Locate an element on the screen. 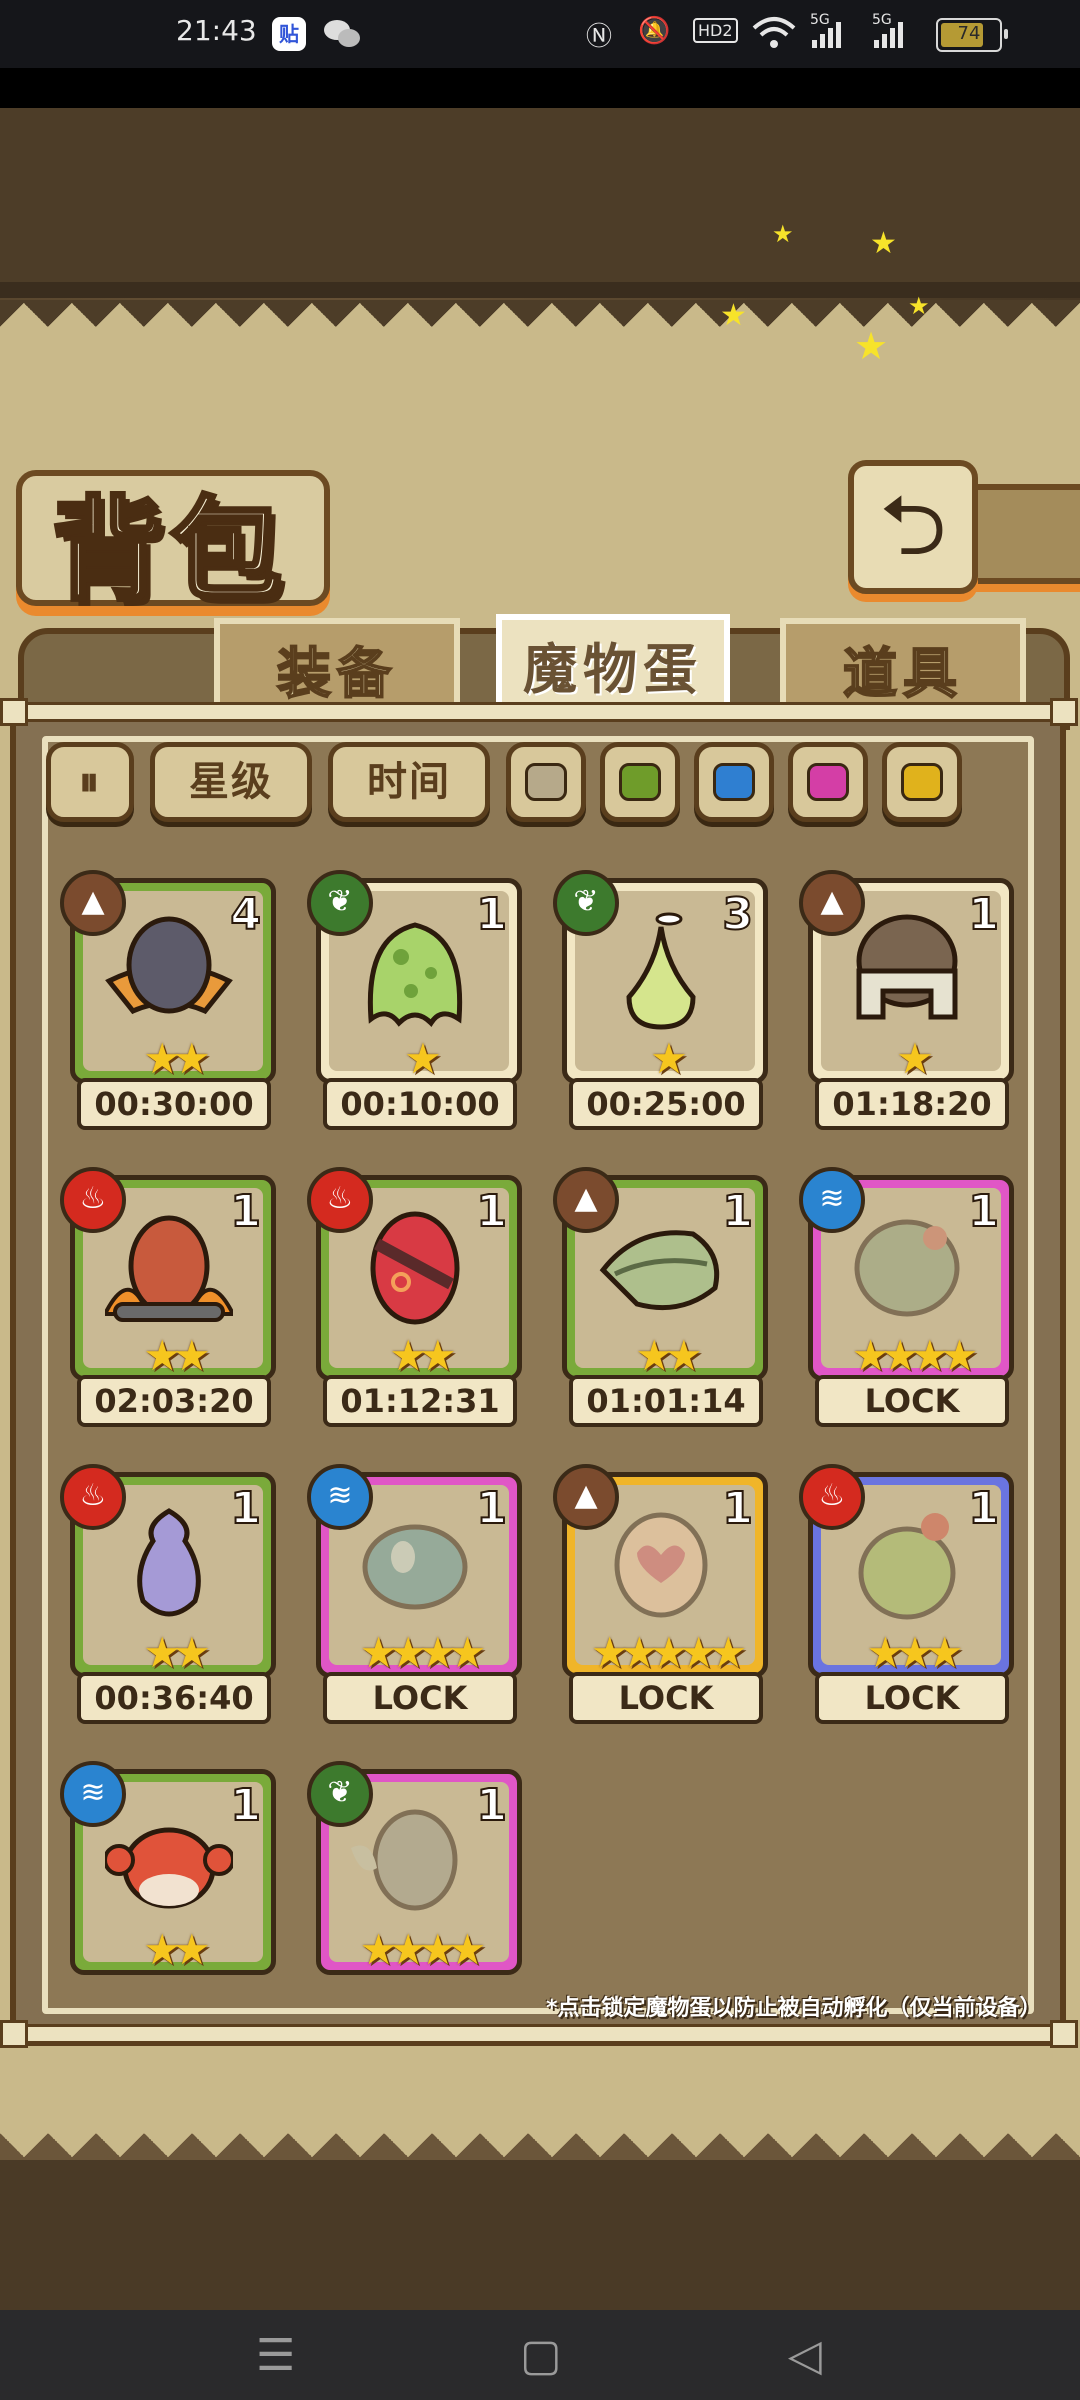 This screenshot has width=1080, height=2400. back-button: ⮌ is located at coordinates (913, 527).